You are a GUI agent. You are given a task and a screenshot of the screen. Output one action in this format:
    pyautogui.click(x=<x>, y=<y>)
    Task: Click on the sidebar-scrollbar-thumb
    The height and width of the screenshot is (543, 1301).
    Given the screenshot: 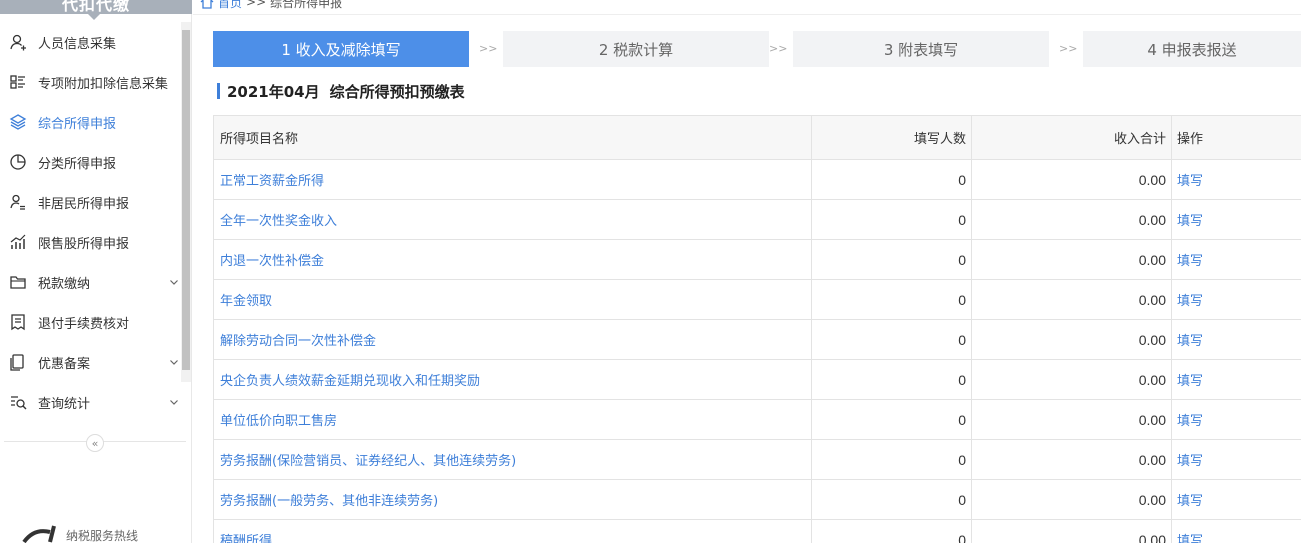 What is the action you would take?
    pyautogui.click(x=186, y=200)
    